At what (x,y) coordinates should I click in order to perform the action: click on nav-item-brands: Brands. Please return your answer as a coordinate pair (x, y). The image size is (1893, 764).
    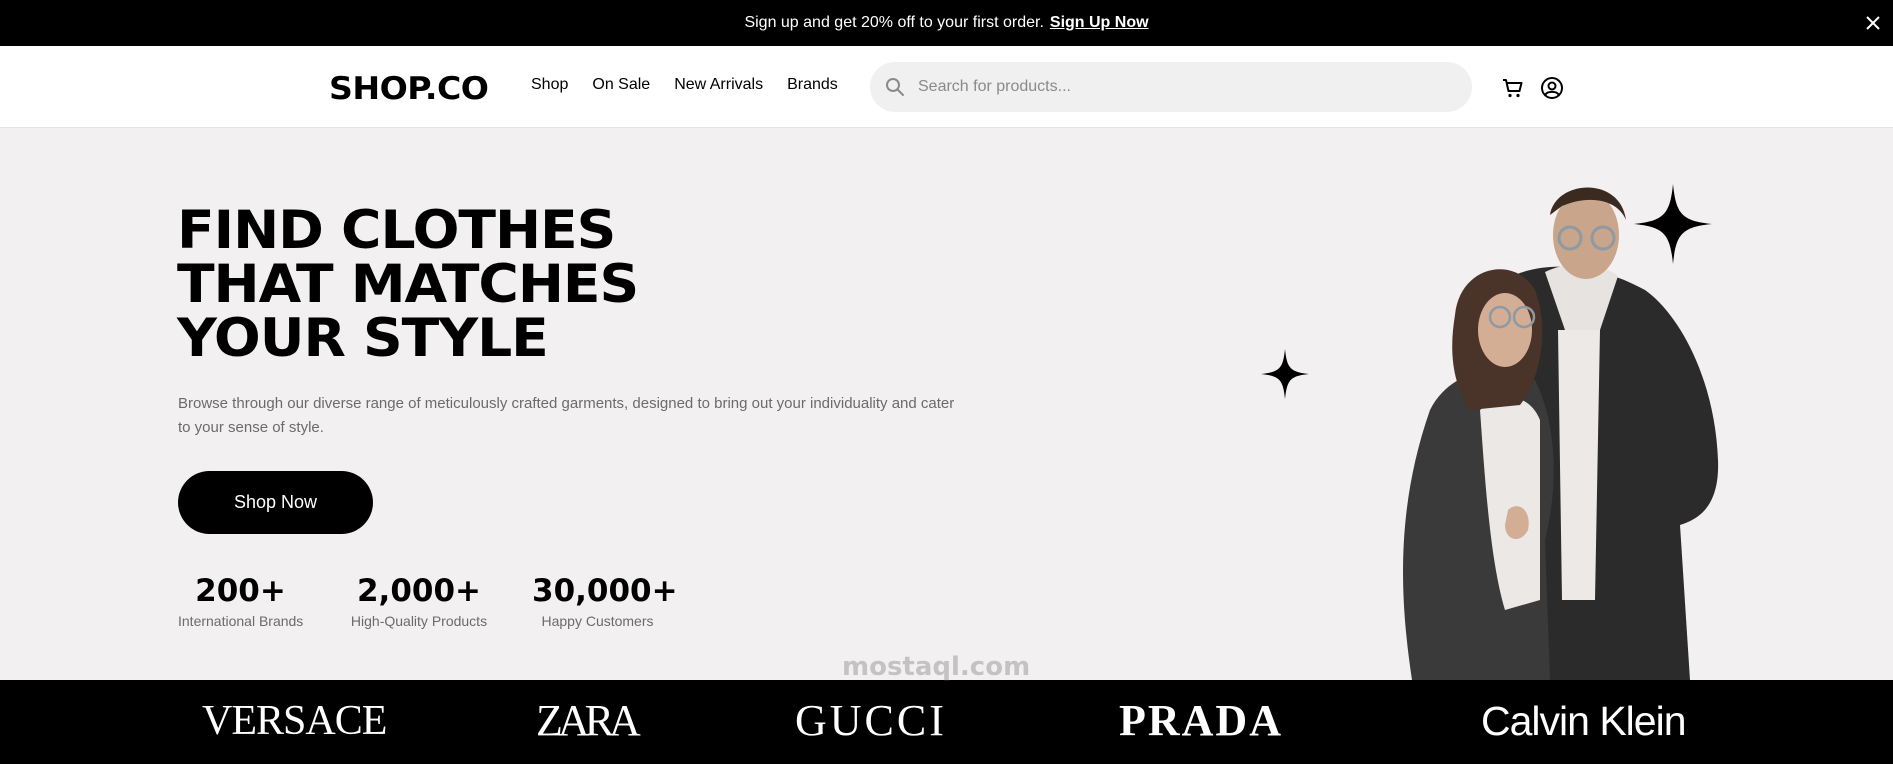
    Looking at the image, I should click on (812, 85).